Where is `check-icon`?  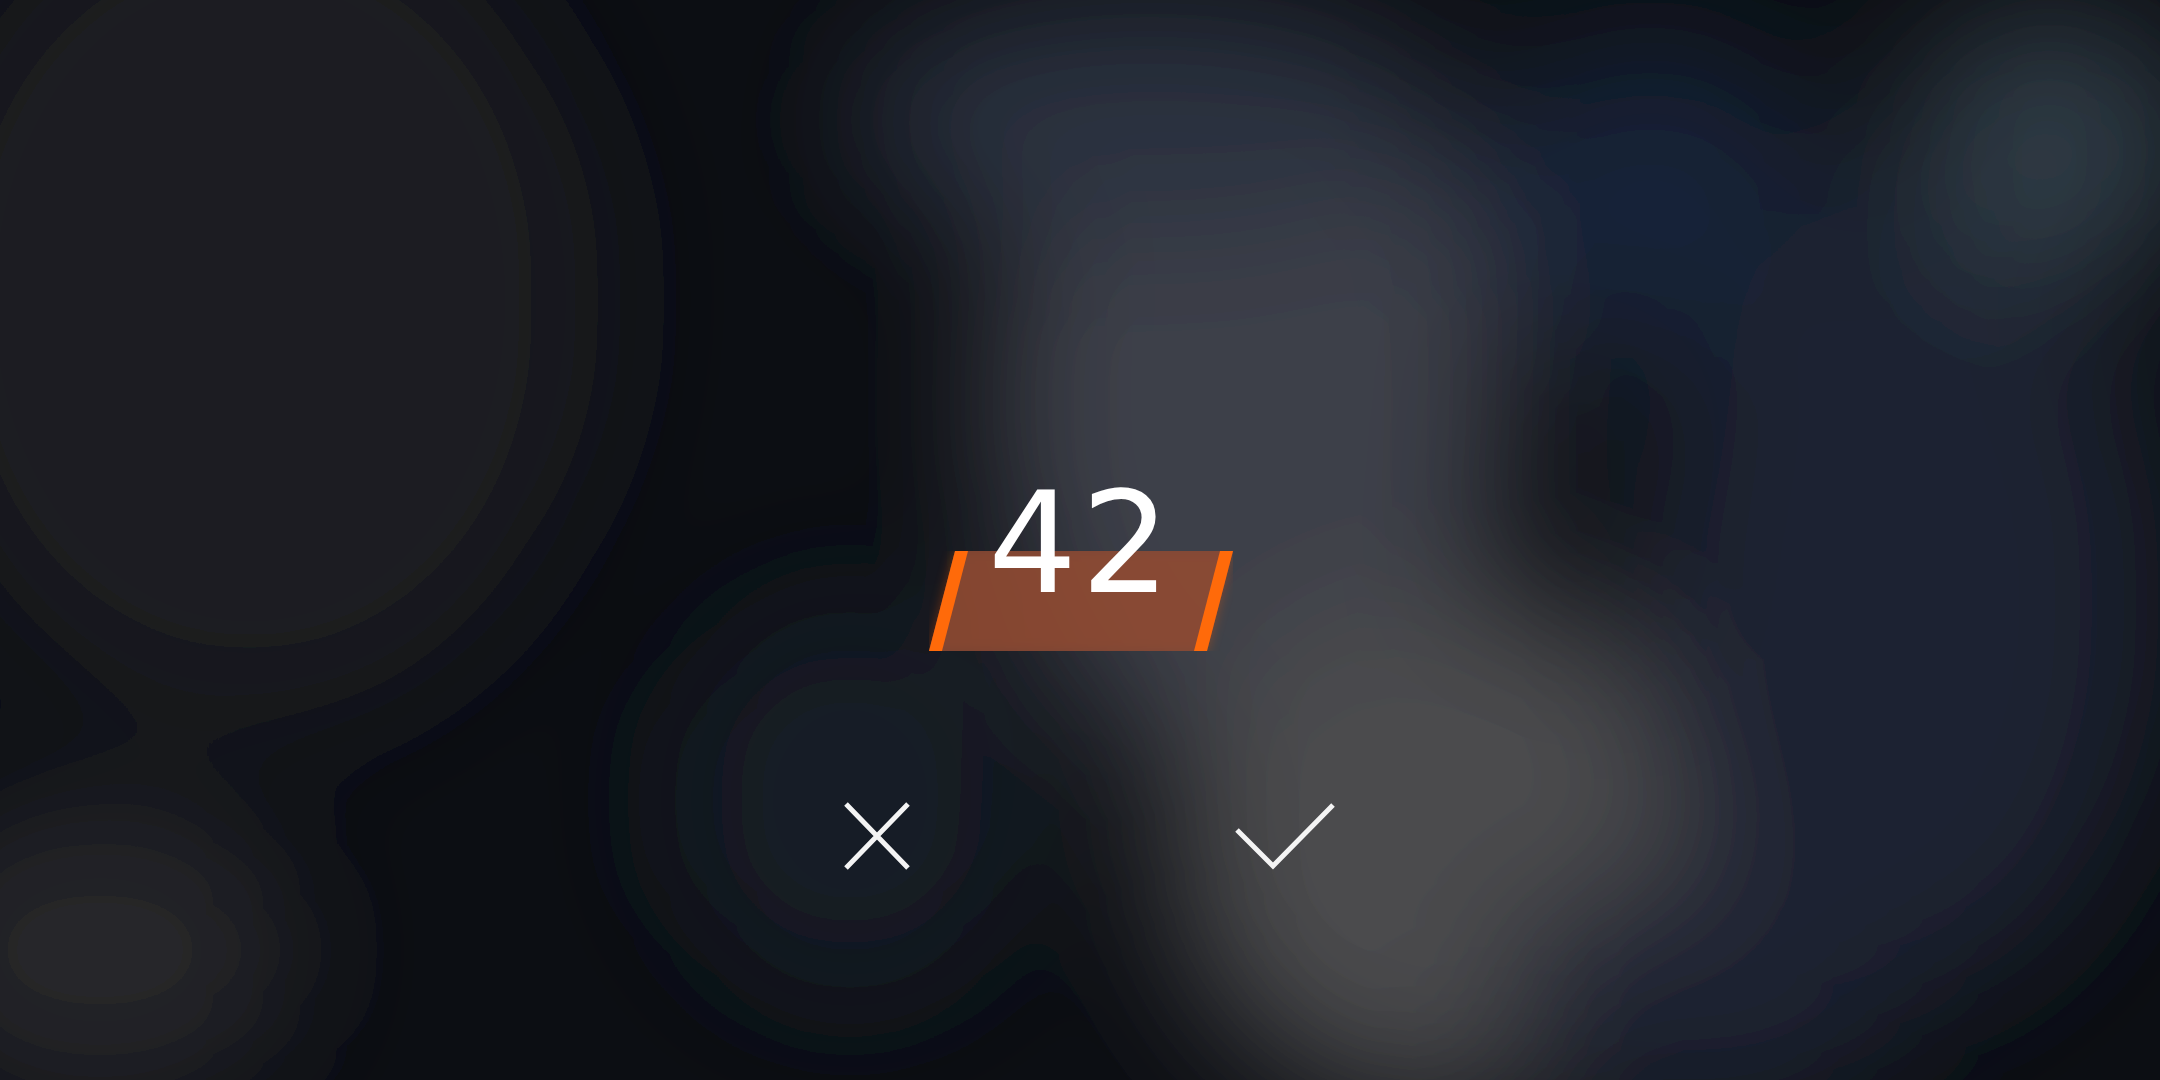 check-icon is located at coordinates (1285, 836).